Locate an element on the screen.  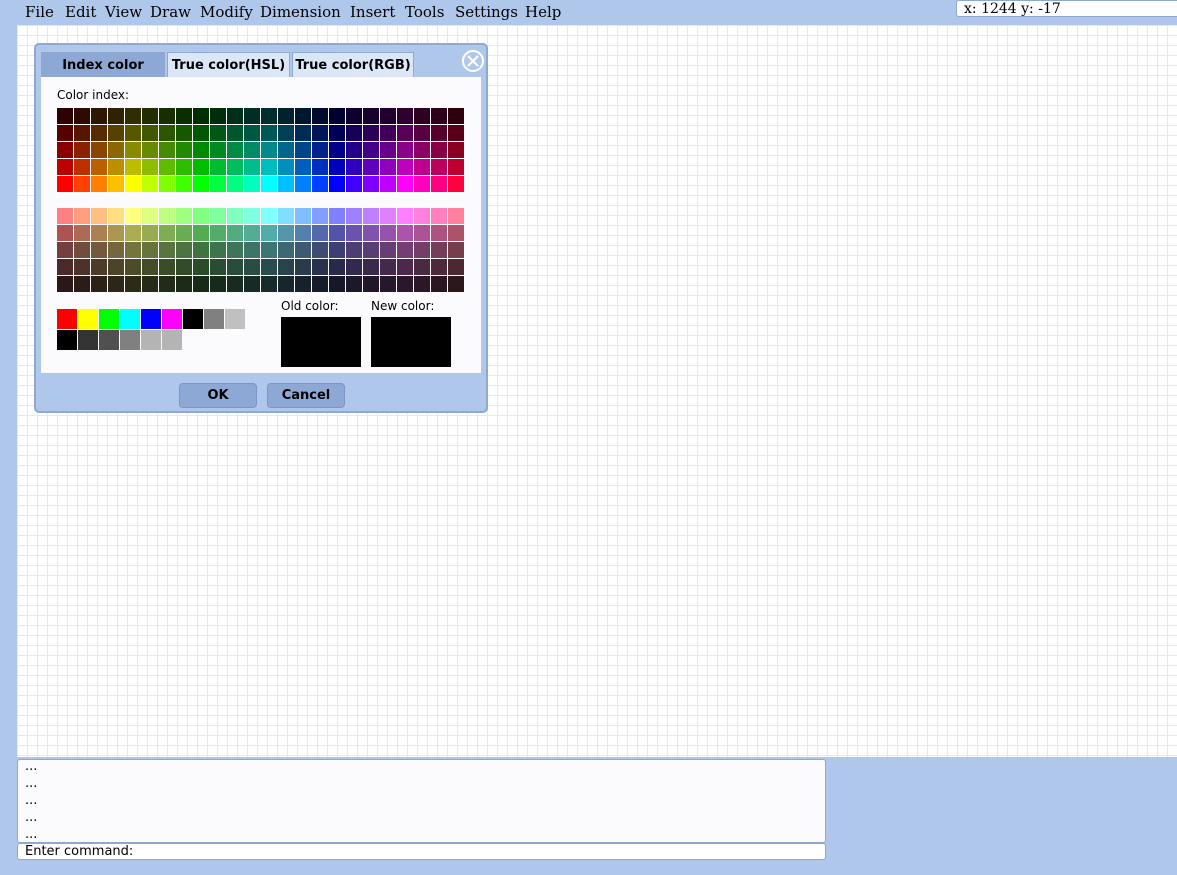
ok-button: OK is located at coordinates (218, 395).